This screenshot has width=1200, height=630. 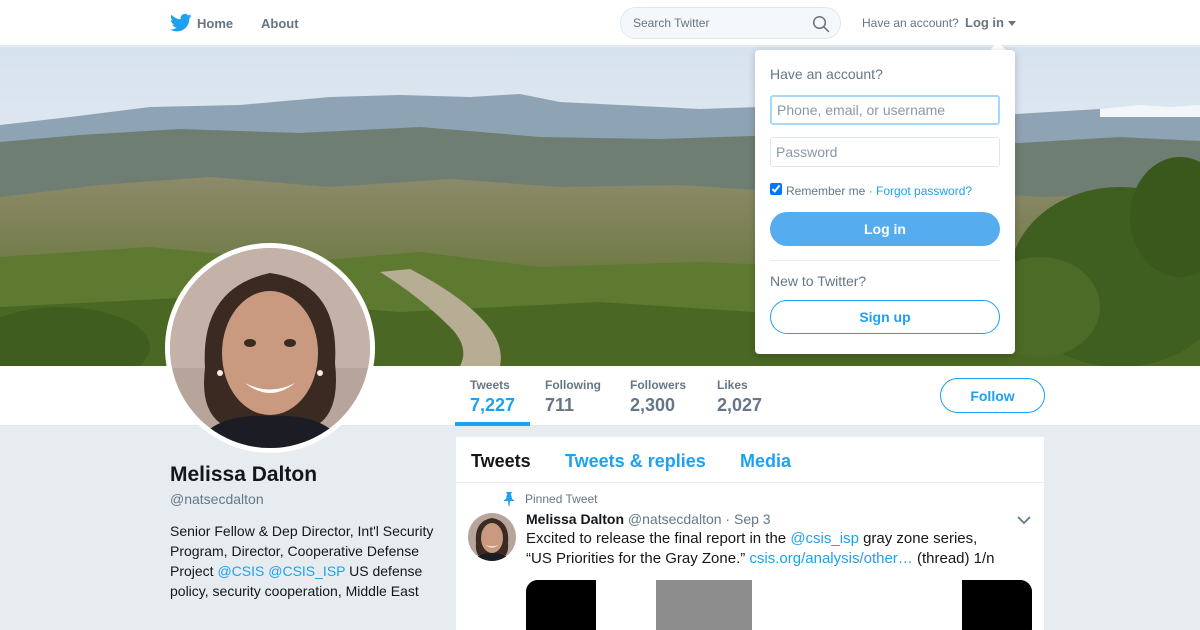 What do you see at coordinates (561, 499) in the screenshot?
I see `pinned-tweet-label: Pinned Tweet` at bounding box center [561, 499].